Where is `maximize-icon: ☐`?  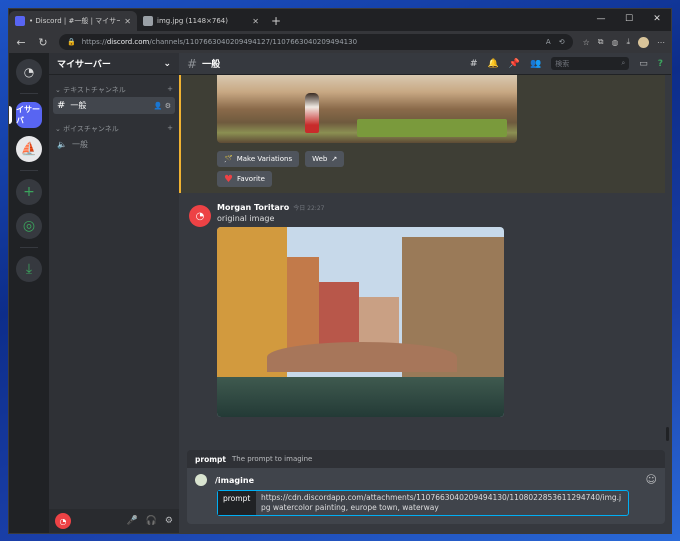
maximize-icon: ☐ is located at coordinates (629, 20).